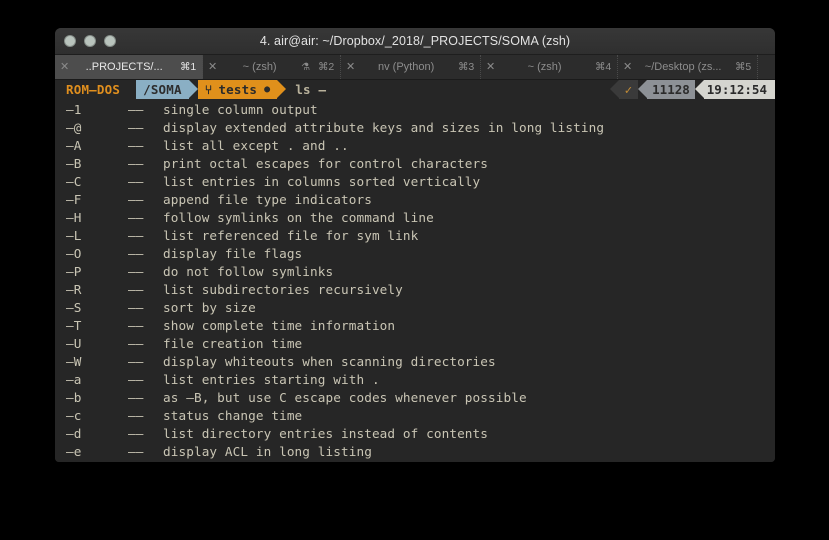 The width and height of the screenshot is (829, 540). I want to click on tab-home-zsh-4: ✕ ~ (zsh) ⌘4, so click(549, 67).